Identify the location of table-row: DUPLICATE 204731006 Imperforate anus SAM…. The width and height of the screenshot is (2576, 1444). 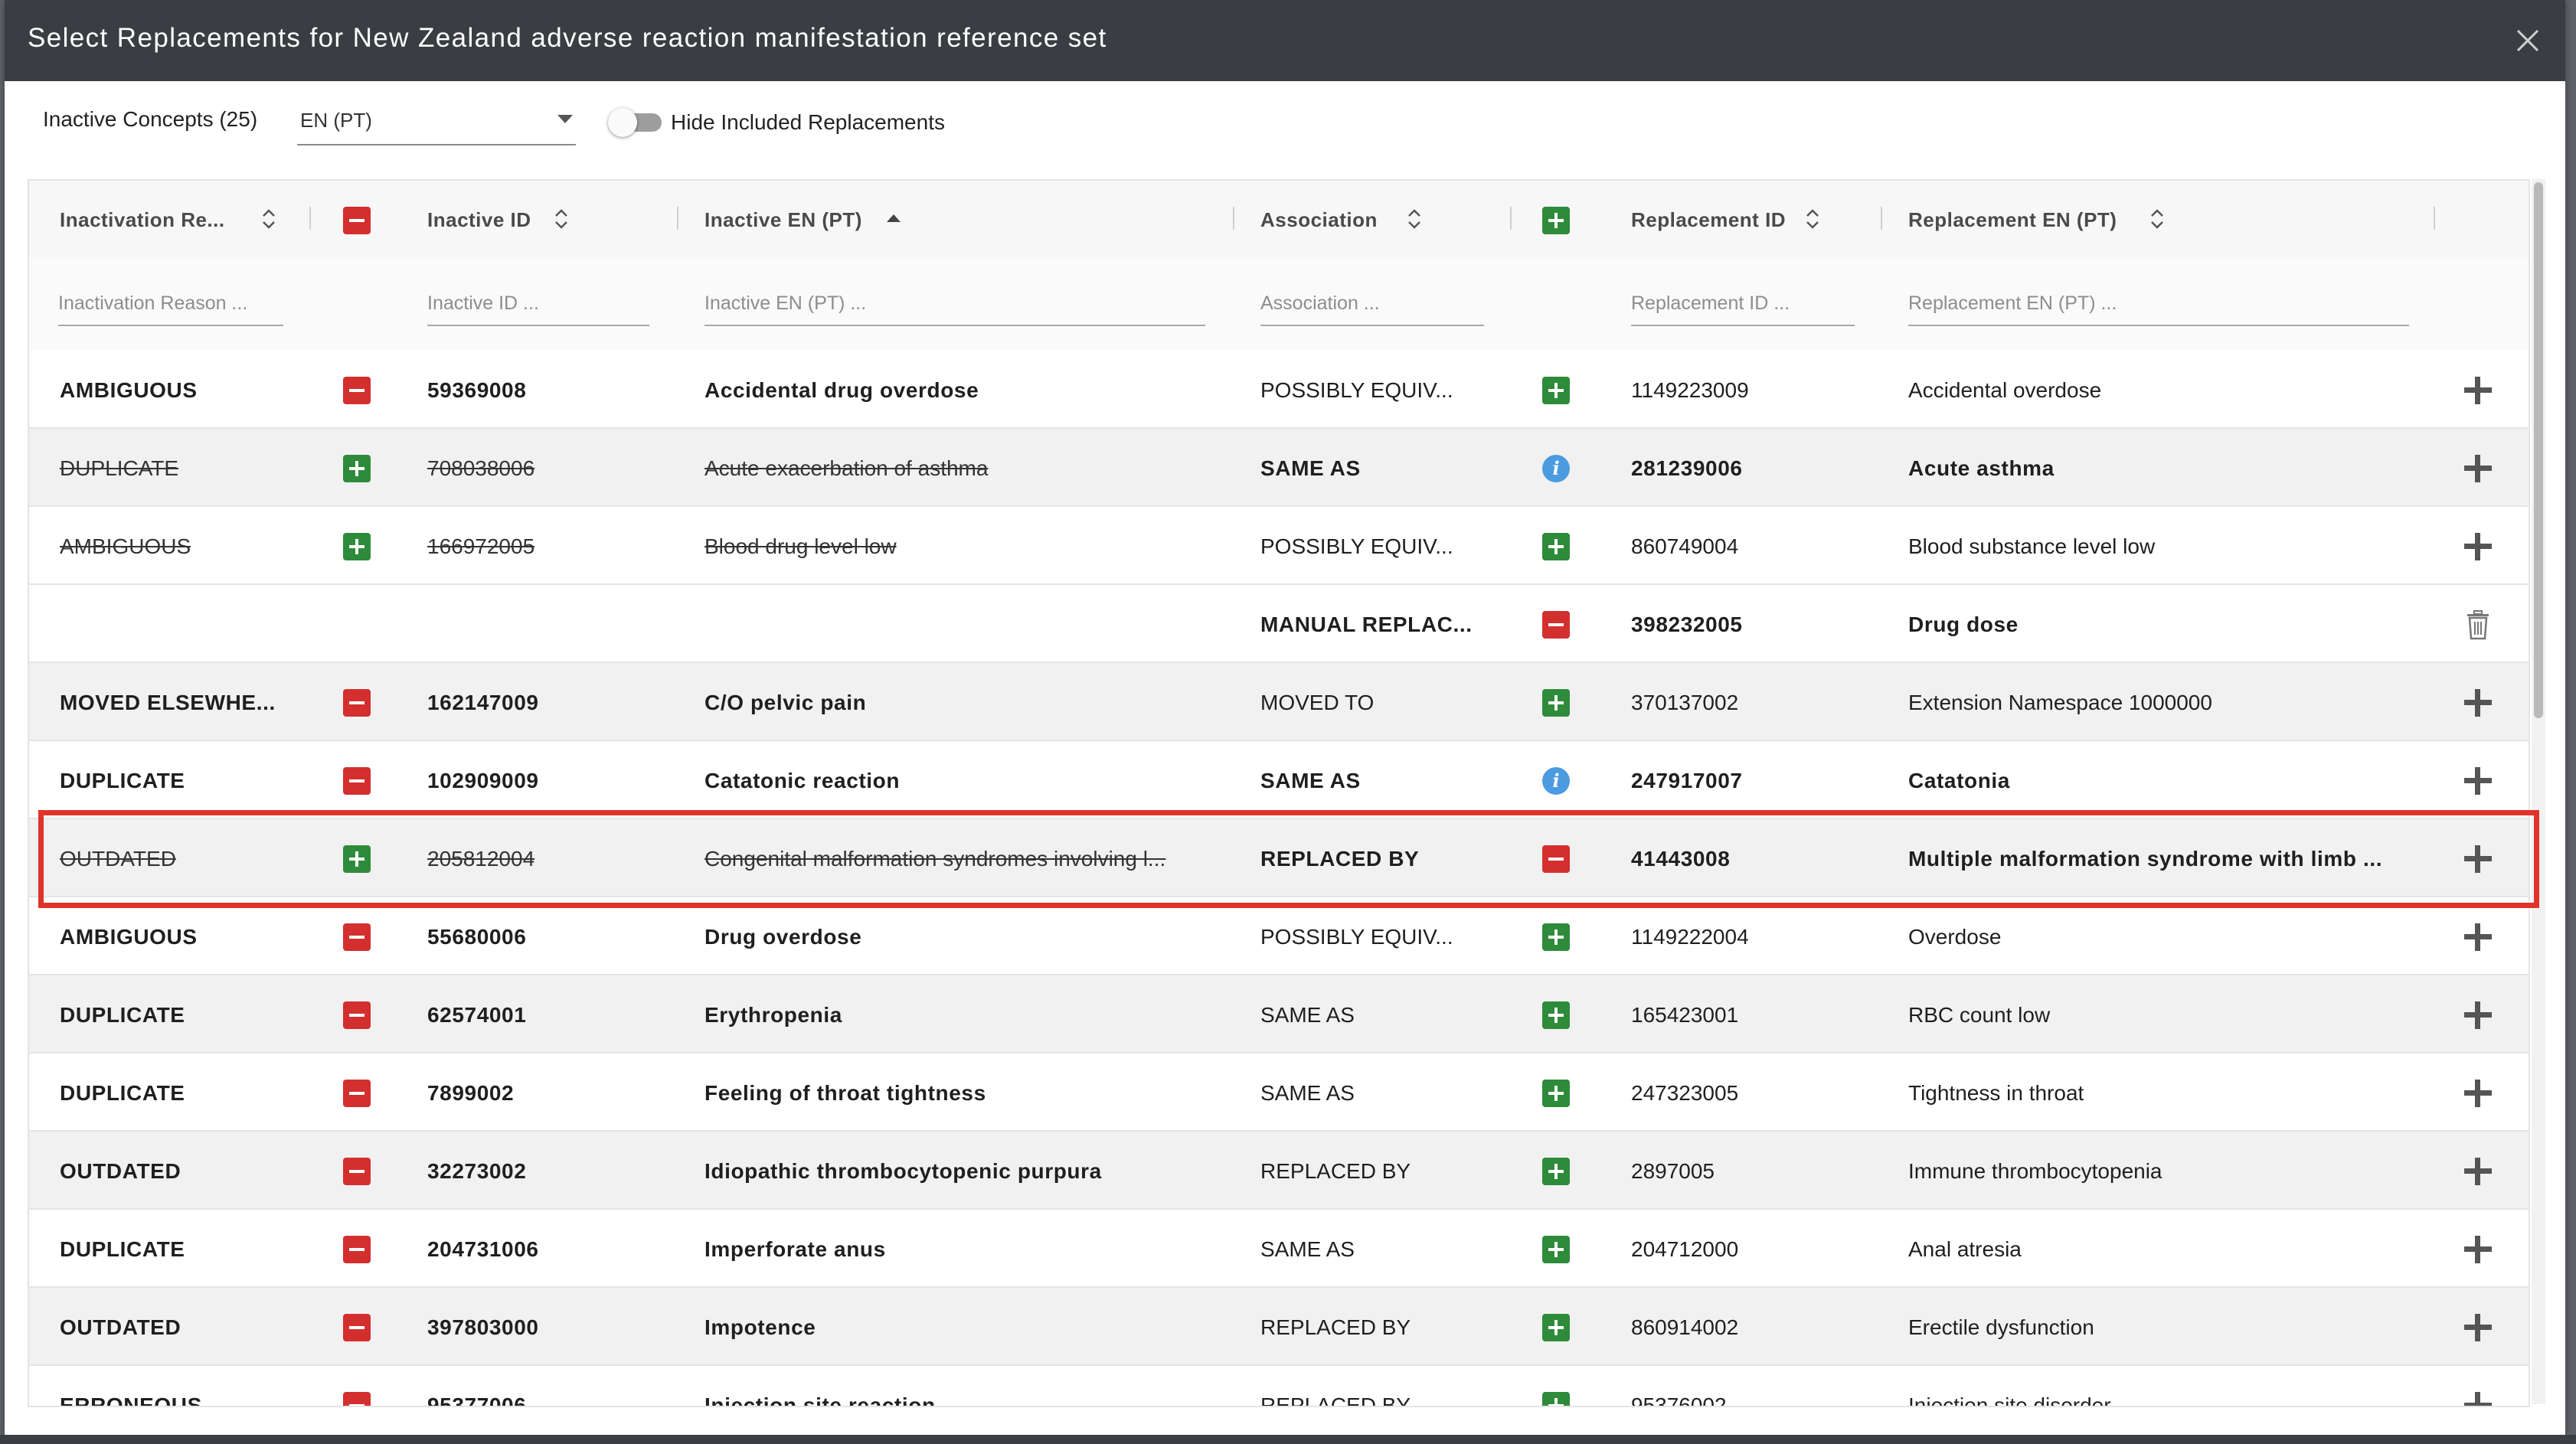
(1279, 1249).